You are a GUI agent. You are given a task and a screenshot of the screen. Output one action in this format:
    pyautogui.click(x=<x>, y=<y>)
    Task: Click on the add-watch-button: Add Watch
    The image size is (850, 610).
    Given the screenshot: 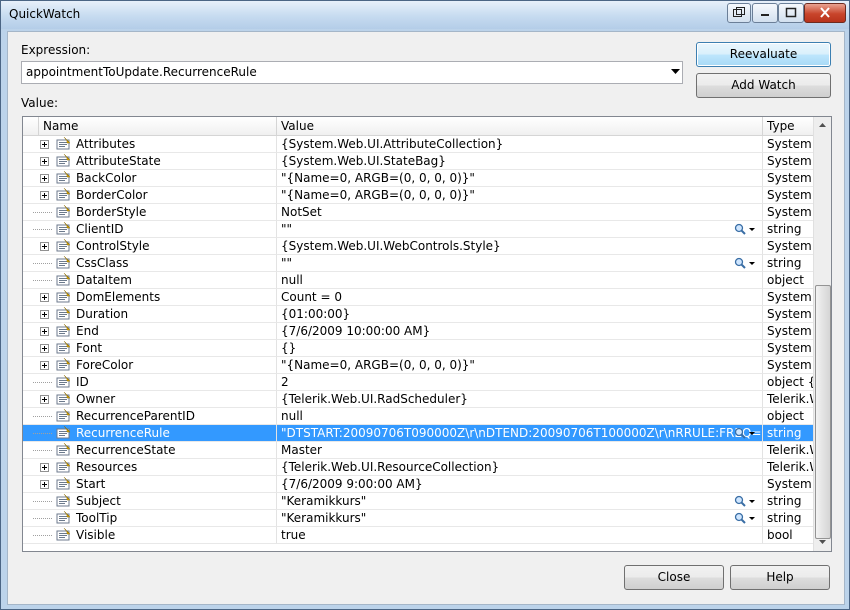 What is the action you would take?
    pyautogui.click(x=763, y=85)
    